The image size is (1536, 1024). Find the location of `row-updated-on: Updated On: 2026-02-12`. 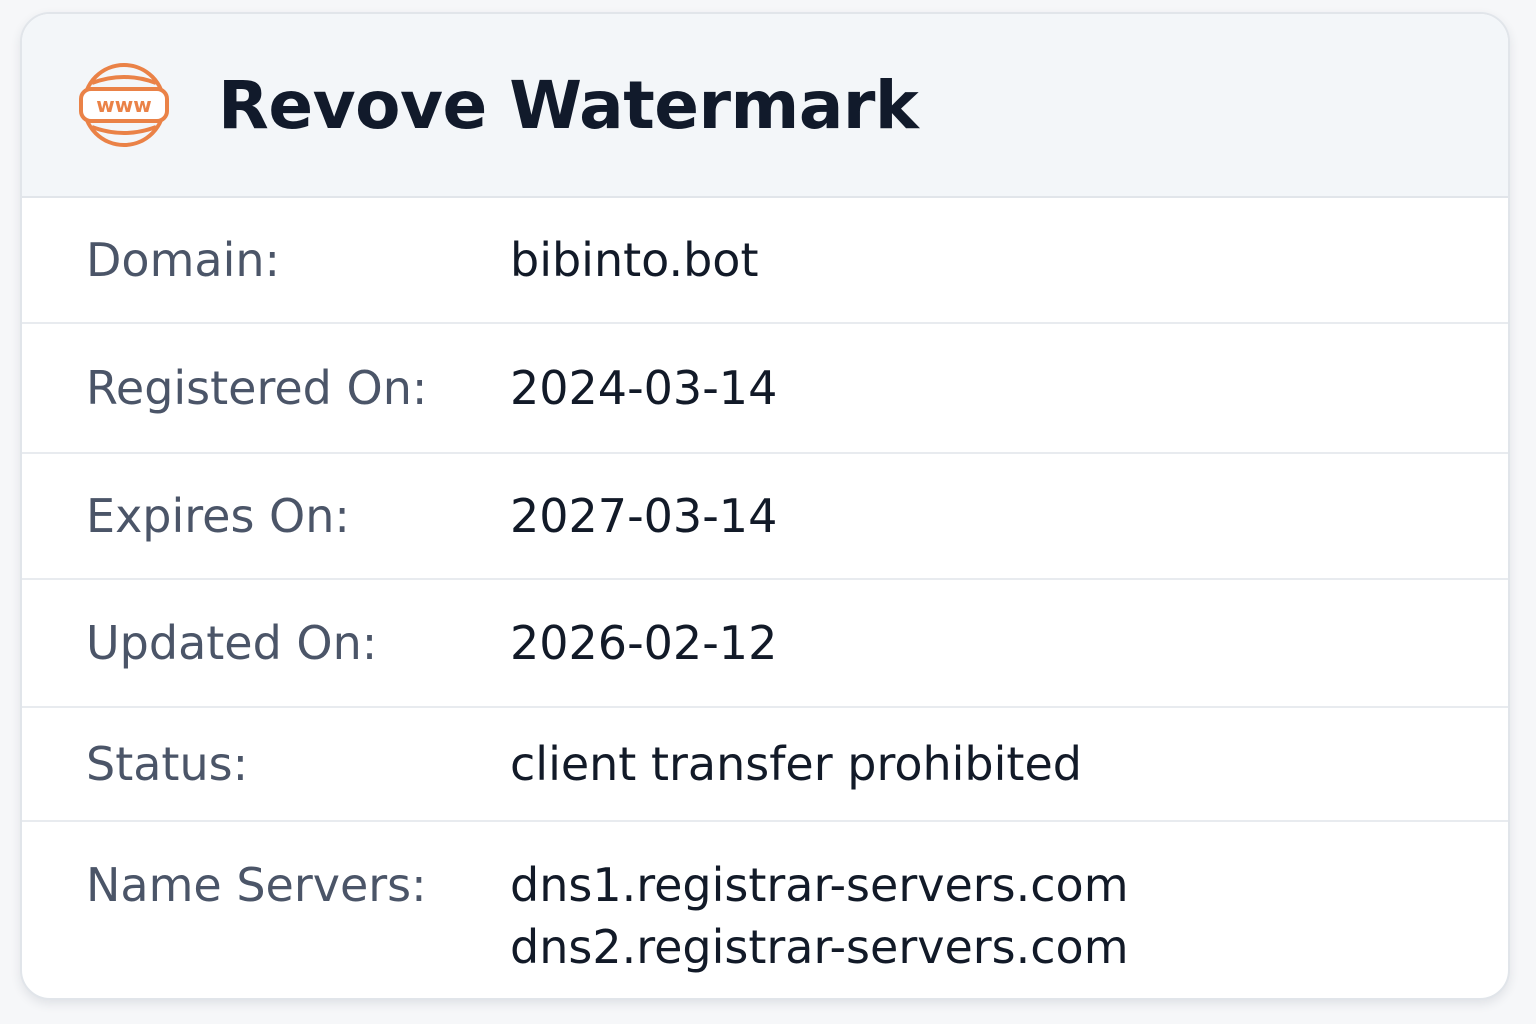

row-updated-on: Updated On: 2026-02-12 is located at coordinates (765, 644).